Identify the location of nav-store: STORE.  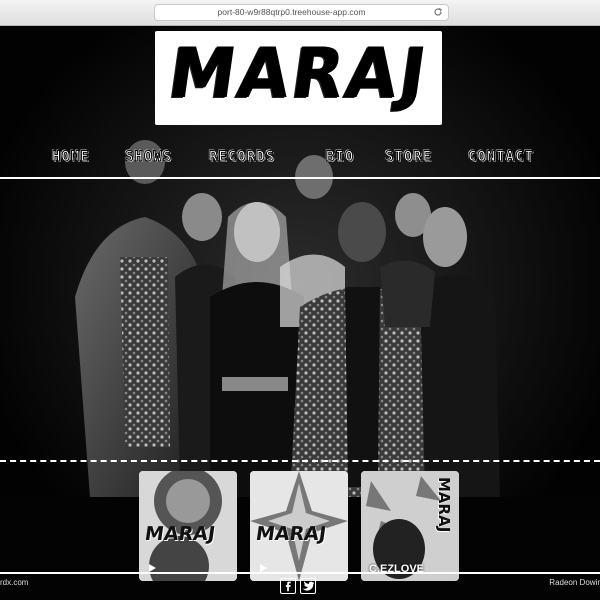
(408, 157).